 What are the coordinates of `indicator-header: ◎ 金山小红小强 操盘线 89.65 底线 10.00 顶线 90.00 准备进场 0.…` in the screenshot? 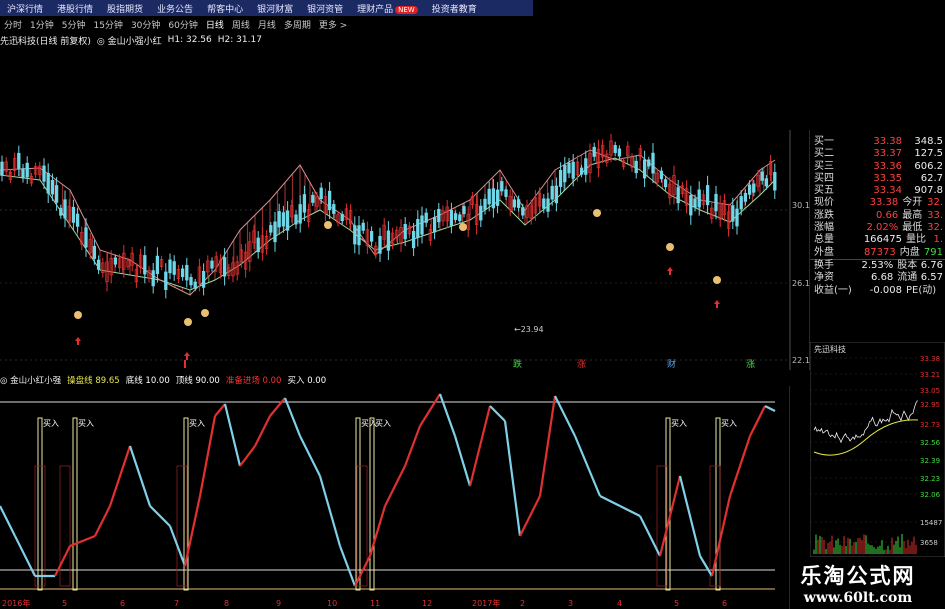 It's located at (163, 380).